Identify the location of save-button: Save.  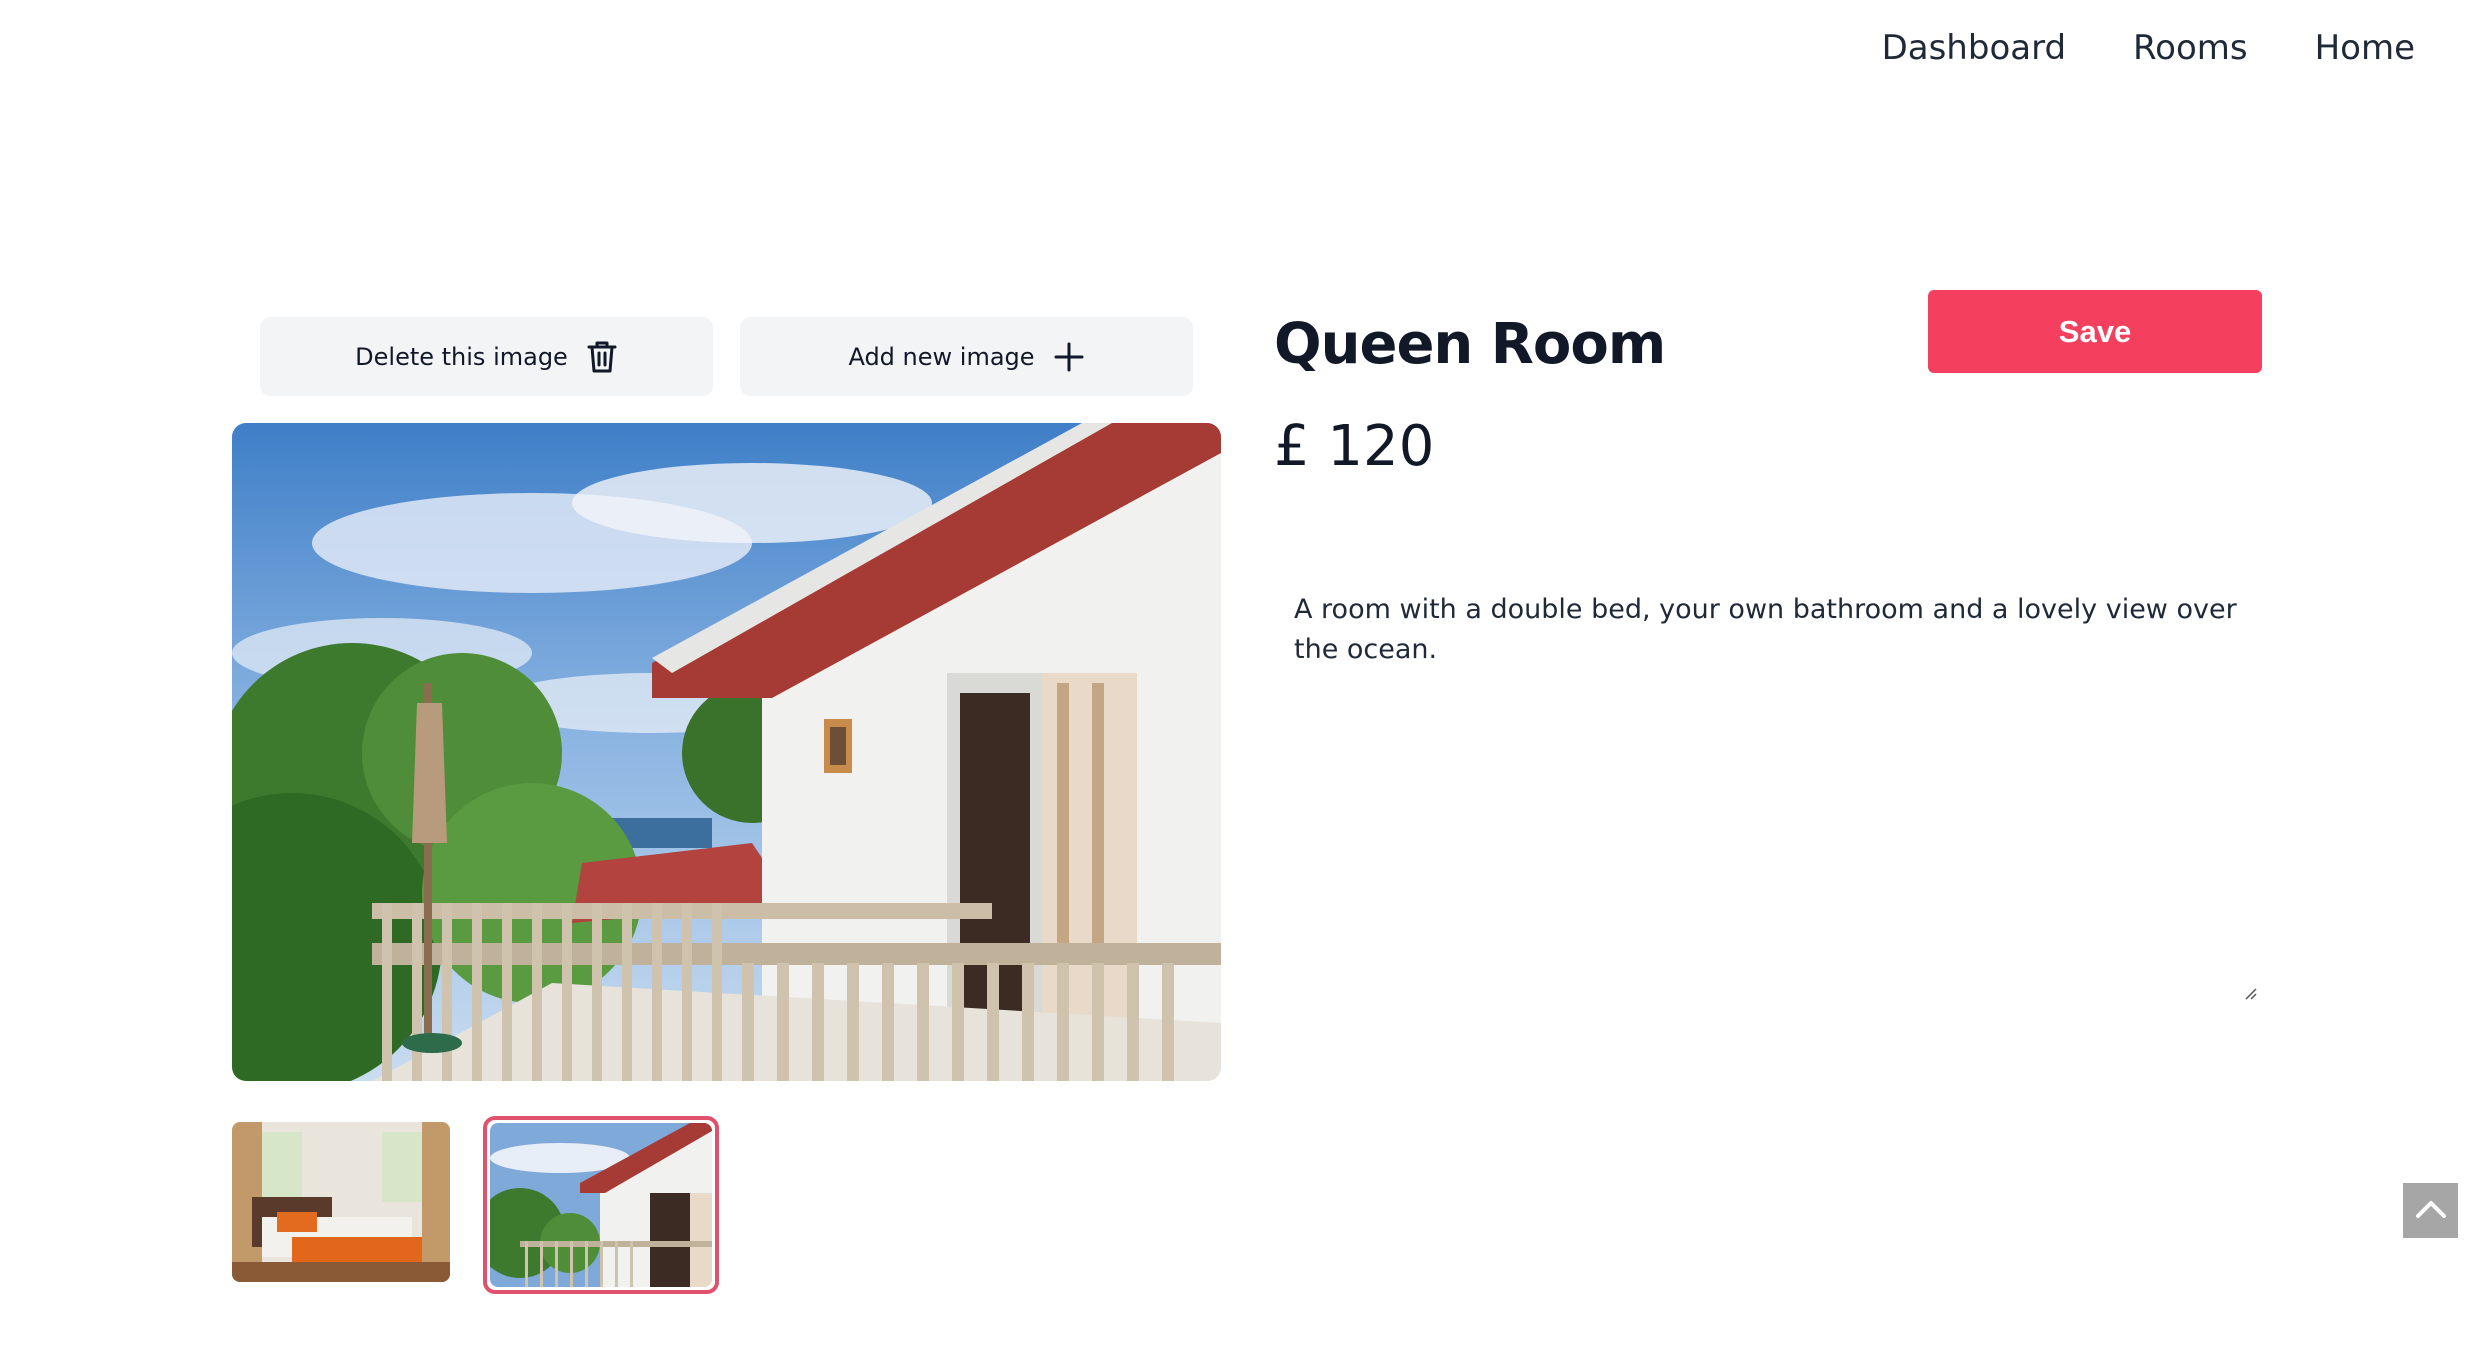
(2095, 331).